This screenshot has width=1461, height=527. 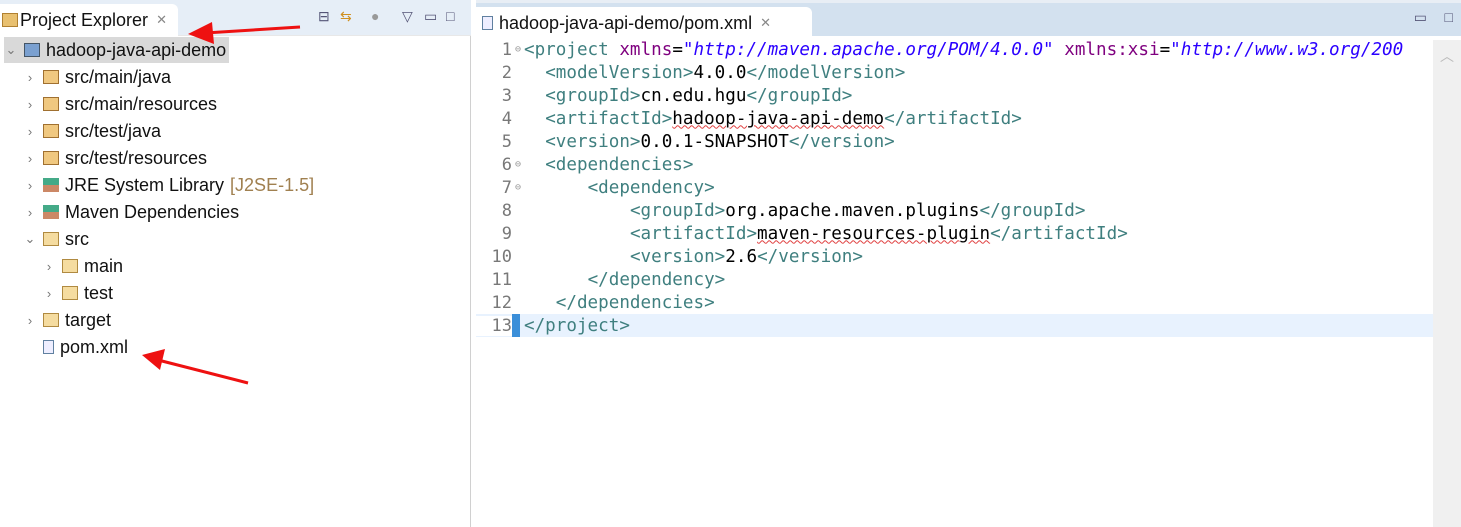 I want to click on code-token: =, so click(x=1165, y=49).